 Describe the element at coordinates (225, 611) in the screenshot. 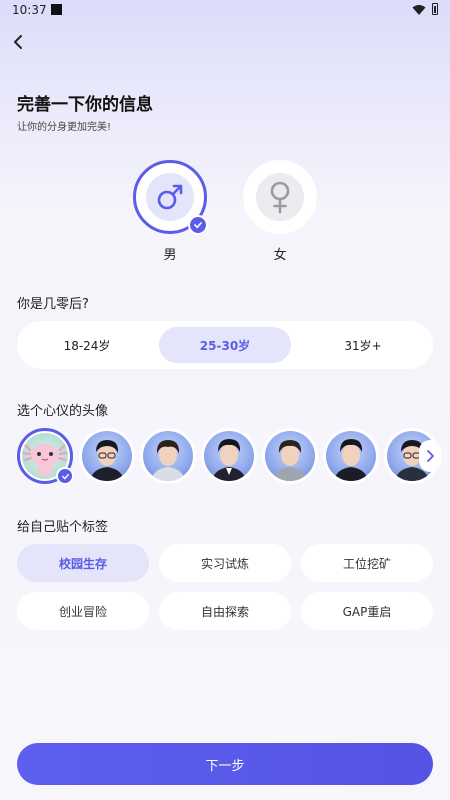

I see `tag-option: 自由探索` at that location.